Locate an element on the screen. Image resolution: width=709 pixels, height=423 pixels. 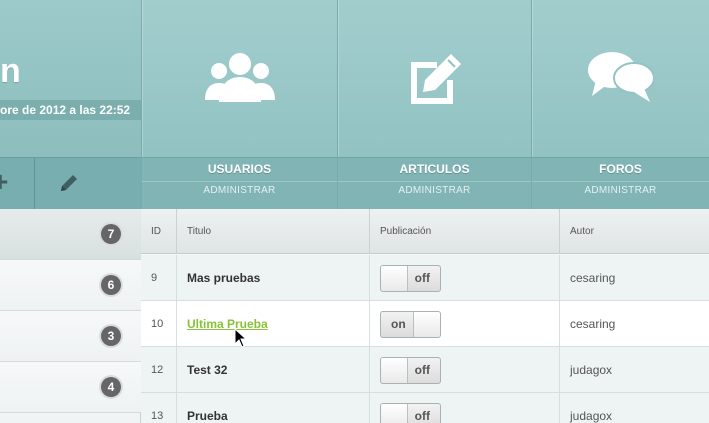
tile-foros: FOROS ADMINISTRAR is located at coordinates (620, 104).